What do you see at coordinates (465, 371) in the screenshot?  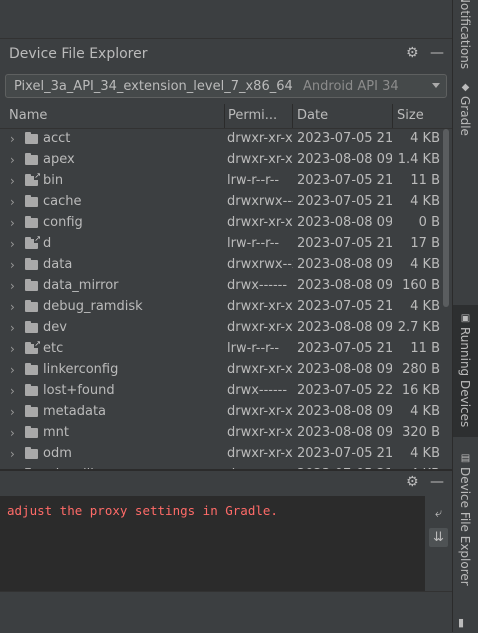 I see `tab-running-devices: ▣Running Devices` at bounding box center [465, 371].